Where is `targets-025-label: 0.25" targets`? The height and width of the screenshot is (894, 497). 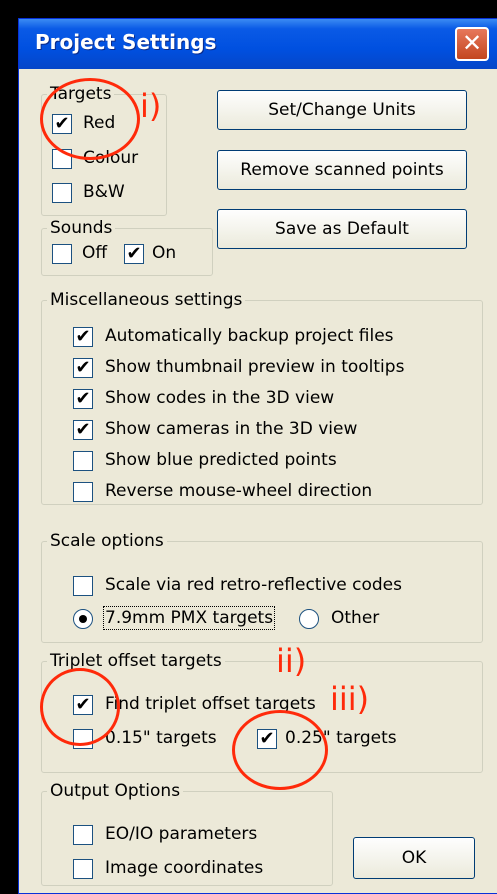 targets-025-label: 0.25" targets is located at coordinates (341, 738).